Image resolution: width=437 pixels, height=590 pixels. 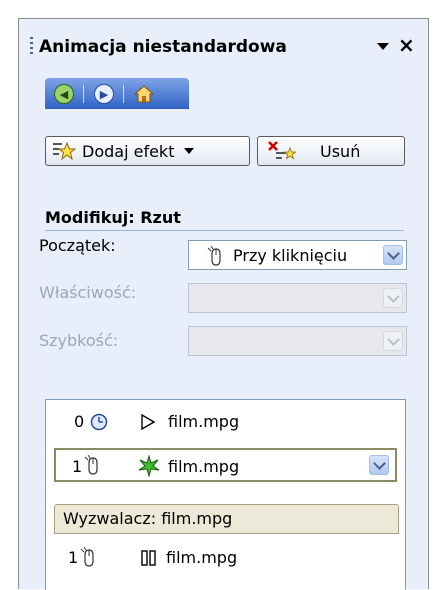 I want to click on start-dropdown-button, so click(x=393, y=255).